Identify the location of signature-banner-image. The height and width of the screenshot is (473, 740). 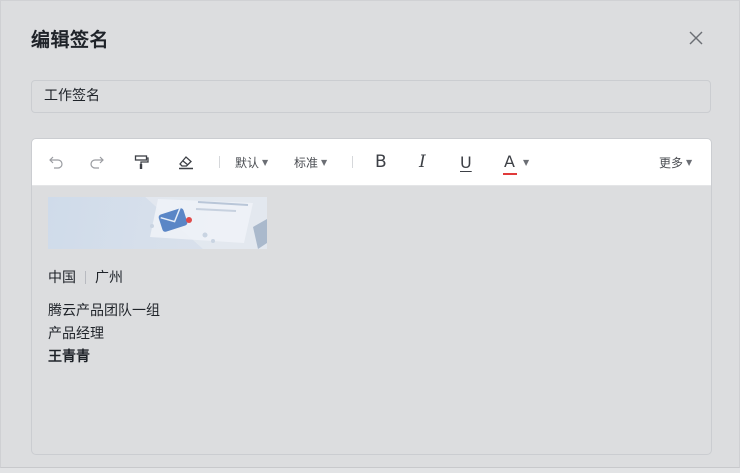
(157, 223).